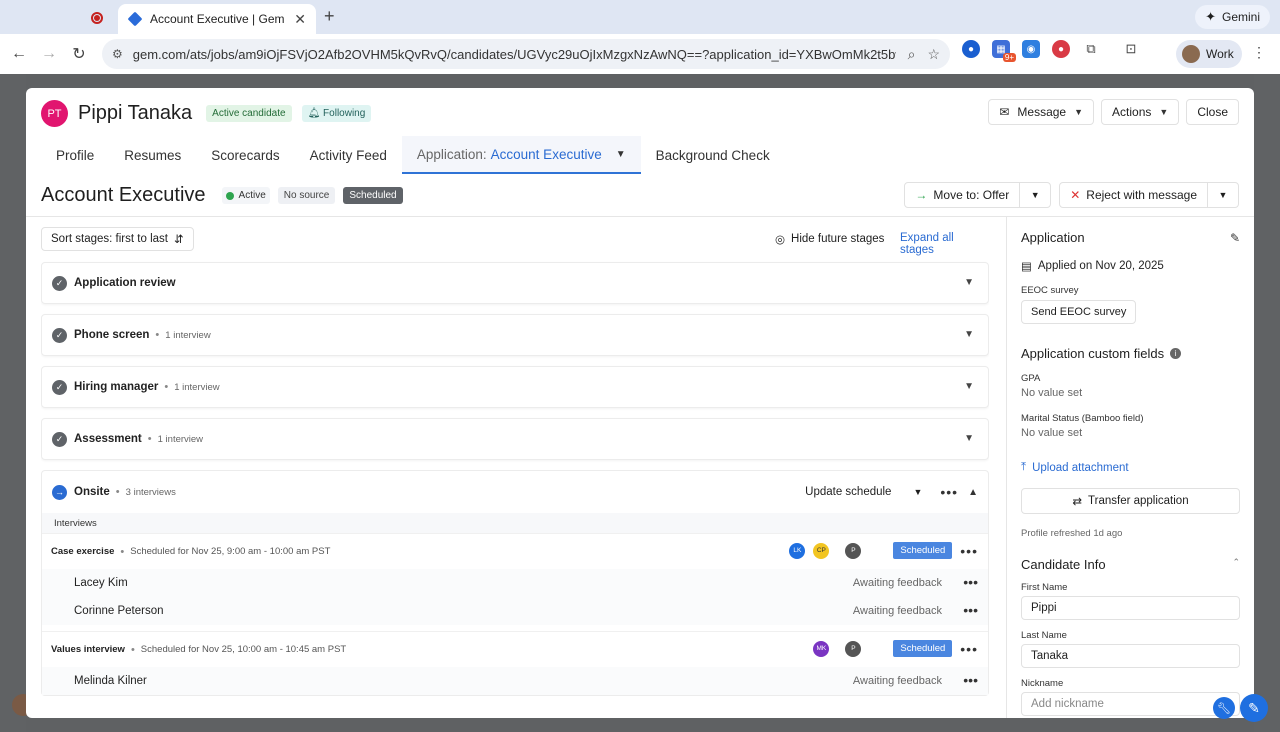 This screenshot has width=1280, height=732. Describe the element at coordinates (75, 155) in the screenshot. I see `tab-profile: Profile` at that location.